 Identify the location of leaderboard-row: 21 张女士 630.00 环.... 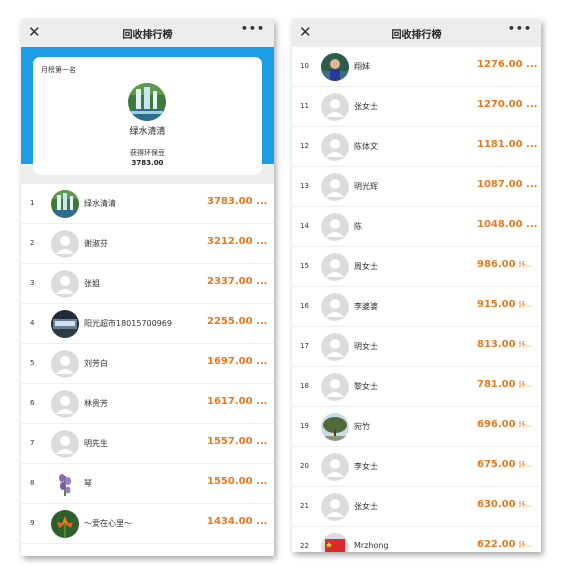
(416, 507).